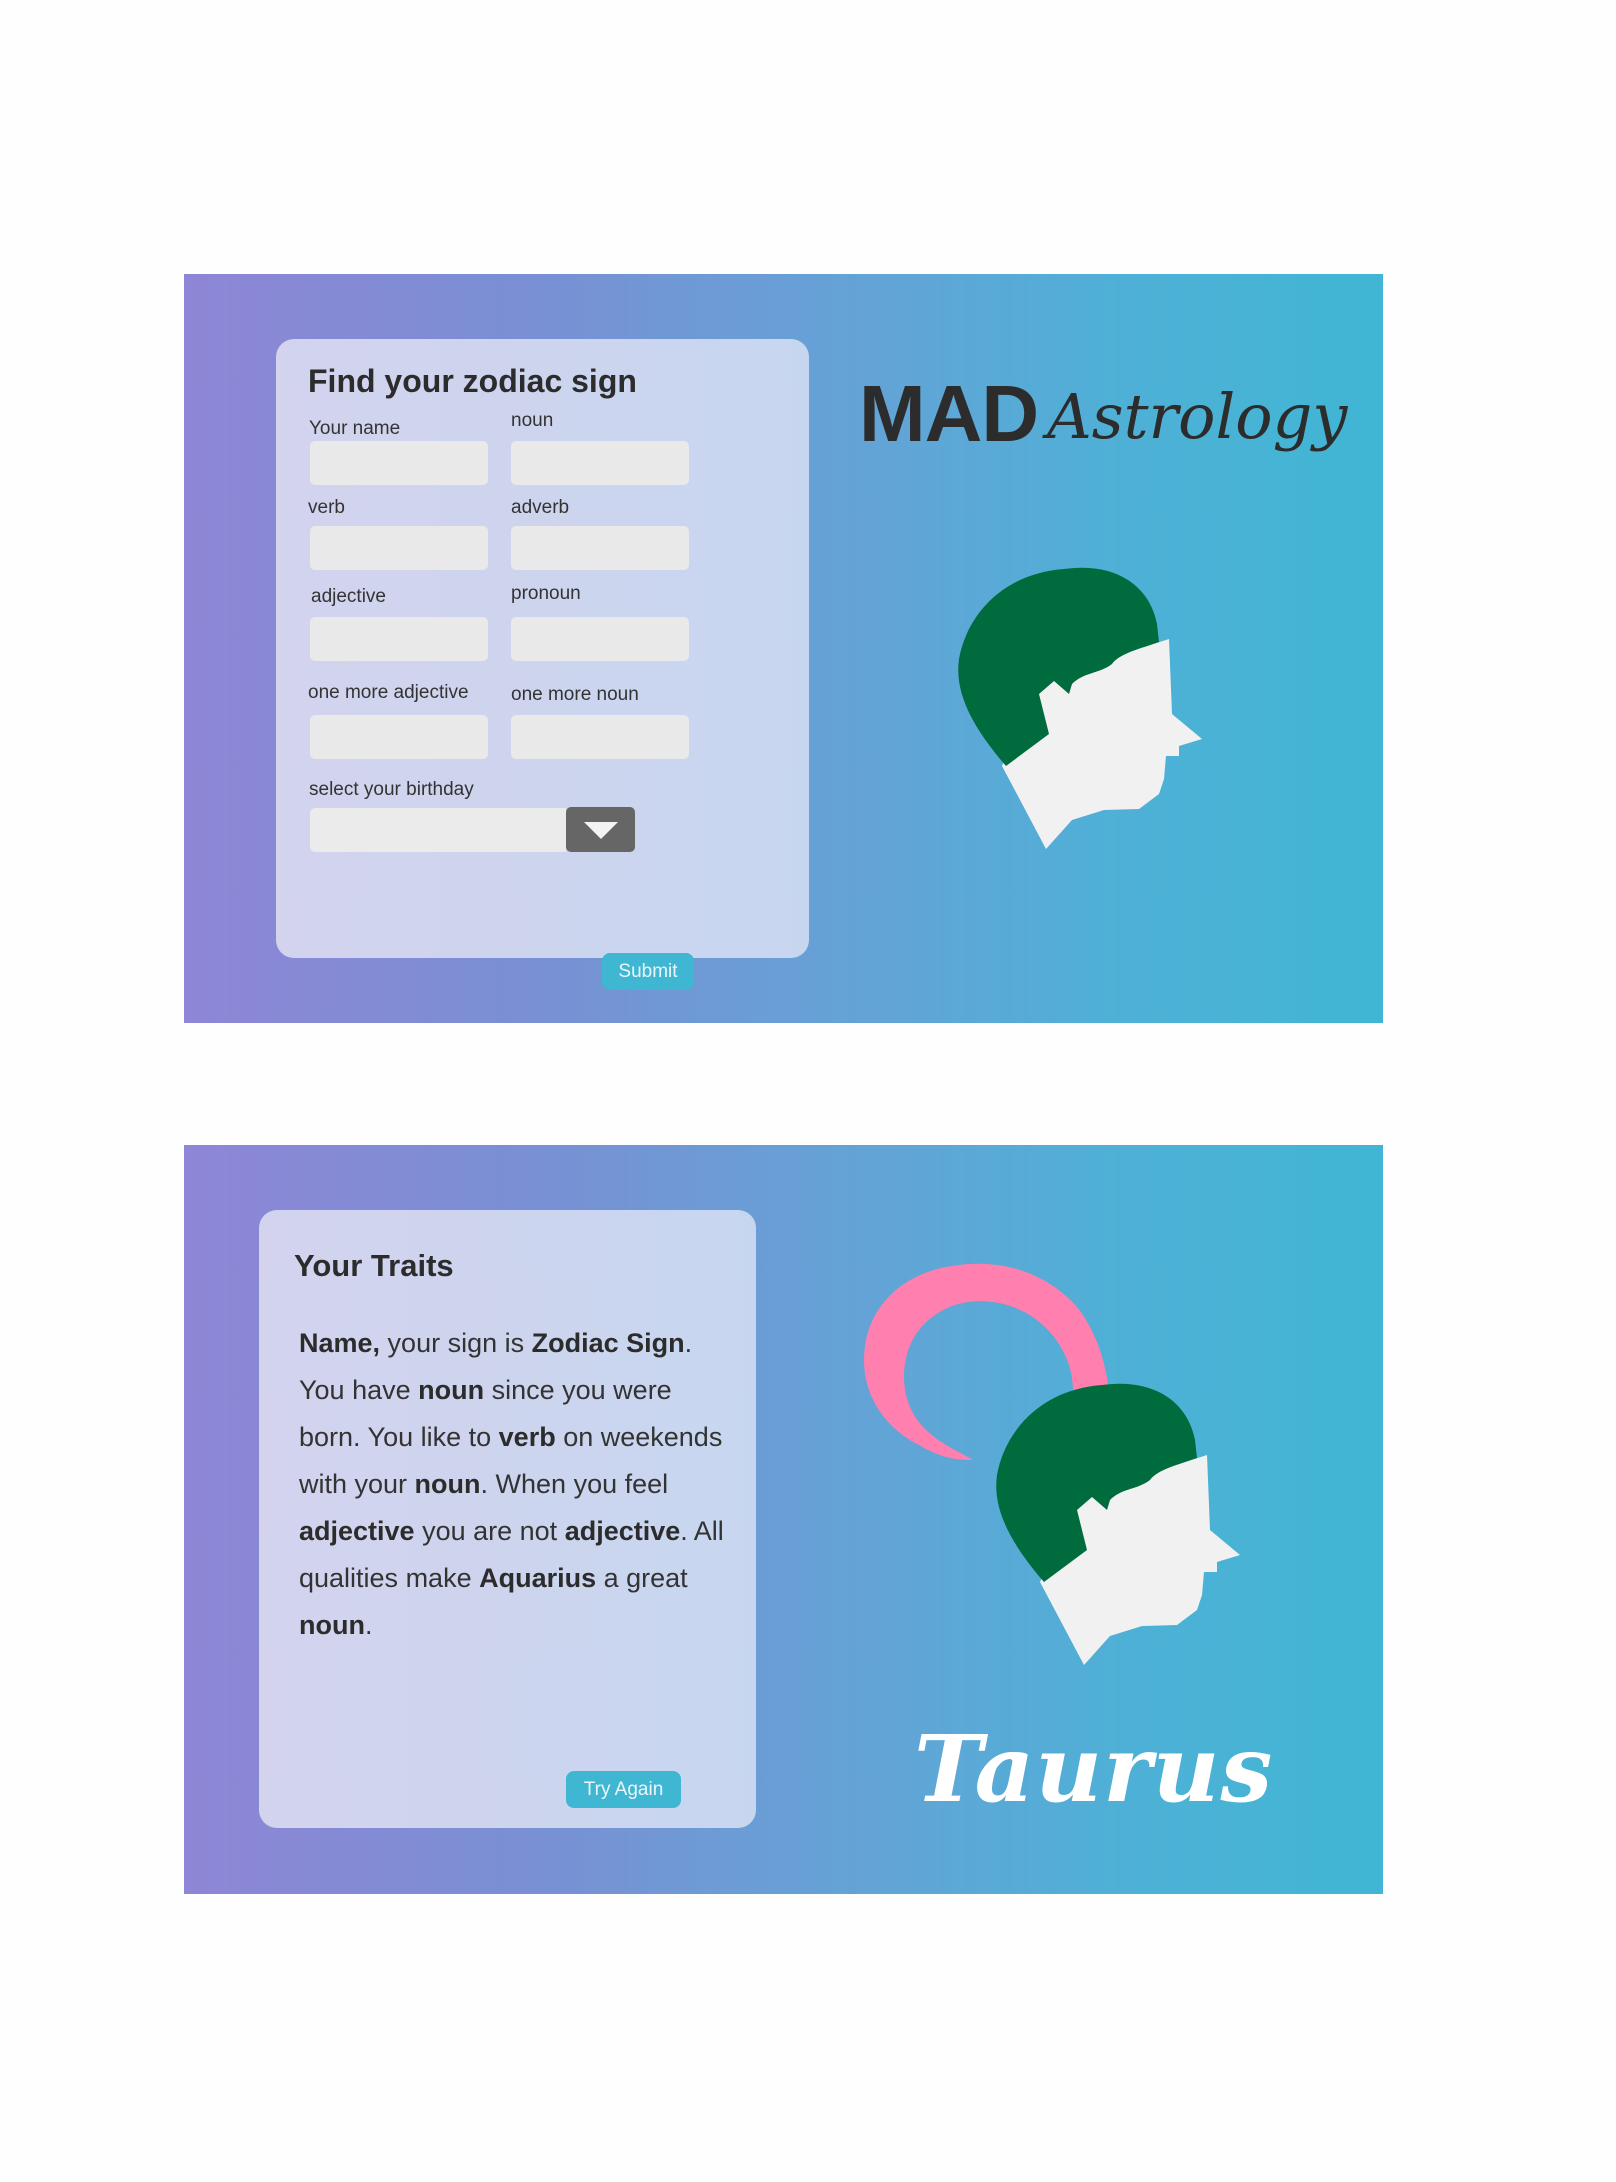 The height and width of the screenshot is (2182, 1616). I want to click on chevron-down-icon, so click(601, 830).